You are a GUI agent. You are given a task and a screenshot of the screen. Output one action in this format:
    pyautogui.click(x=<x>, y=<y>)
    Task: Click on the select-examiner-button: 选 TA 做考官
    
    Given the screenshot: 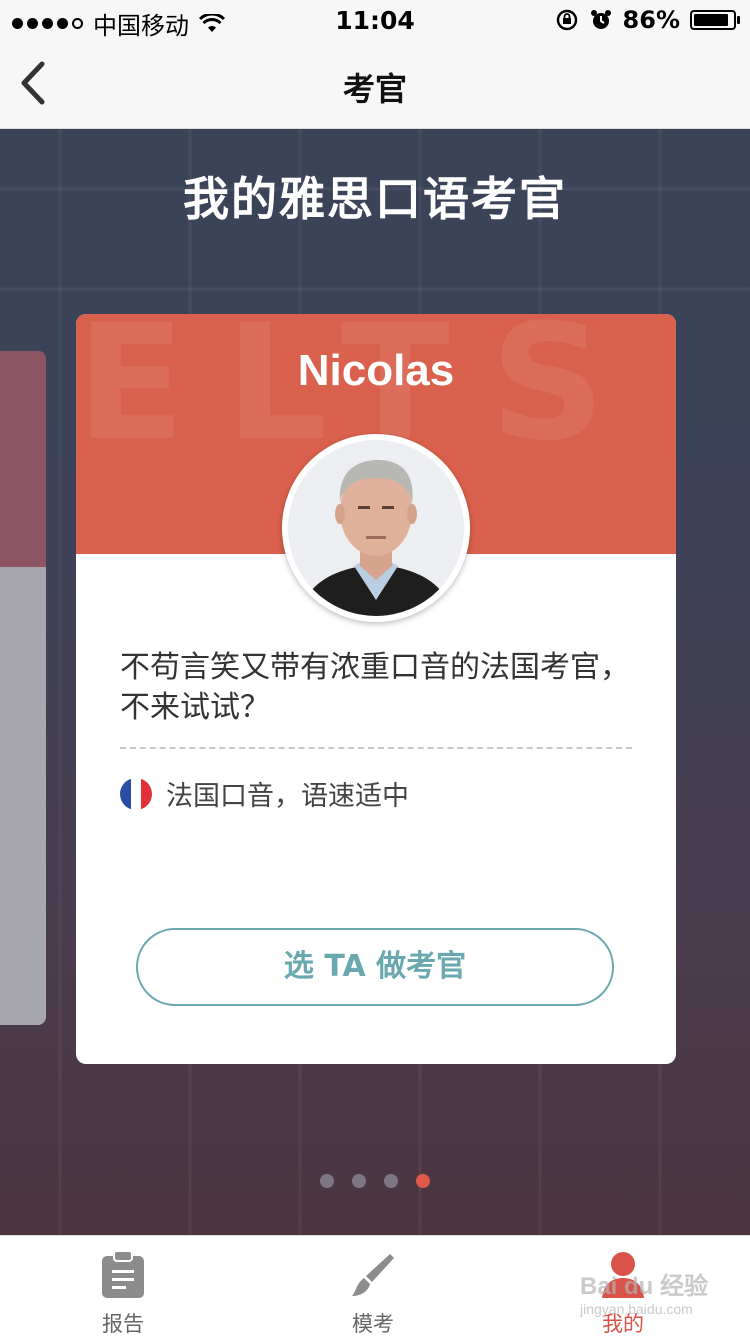 What is the action you would take?
    pyautogui.click(x=375, y=967)
    